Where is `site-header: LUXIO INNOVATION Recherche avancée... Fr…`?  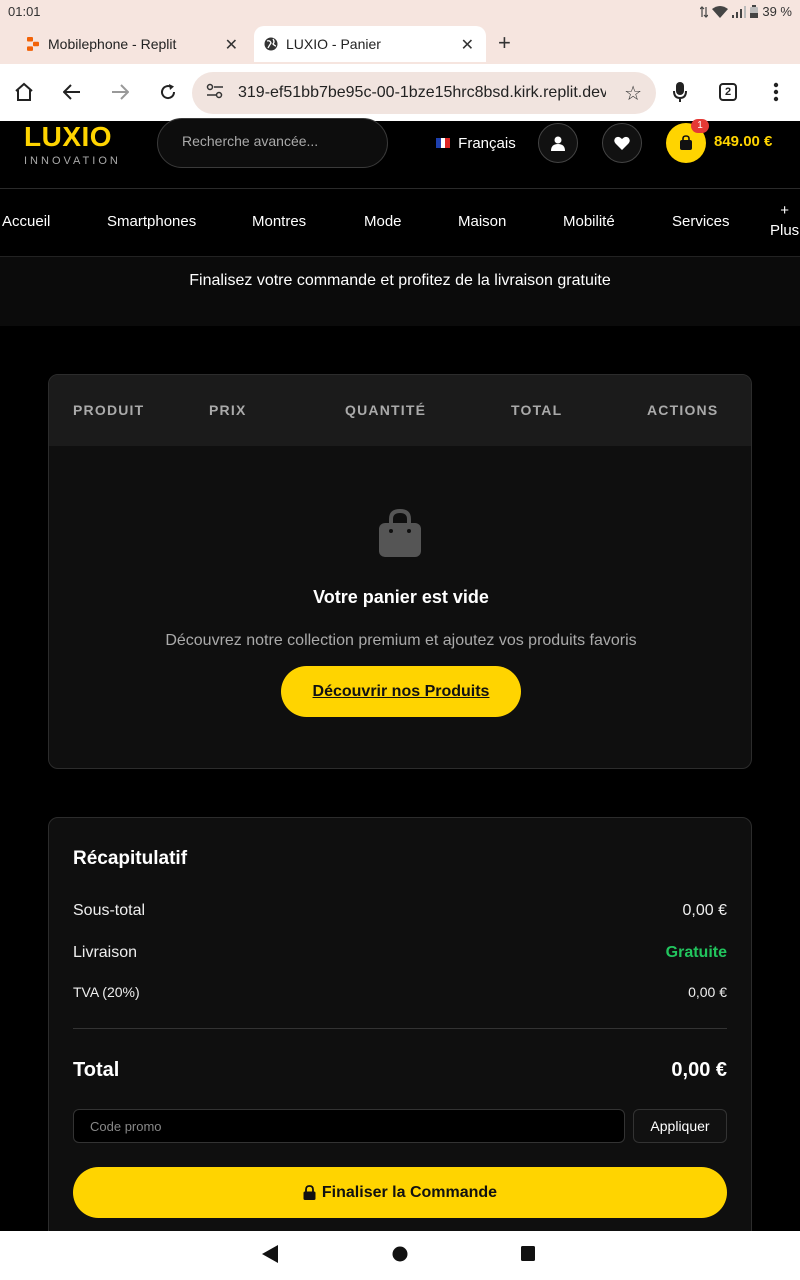 site-header: LUXIO INNOVATION Recherche avancée... Fr… is located at coordinates (400, 153).